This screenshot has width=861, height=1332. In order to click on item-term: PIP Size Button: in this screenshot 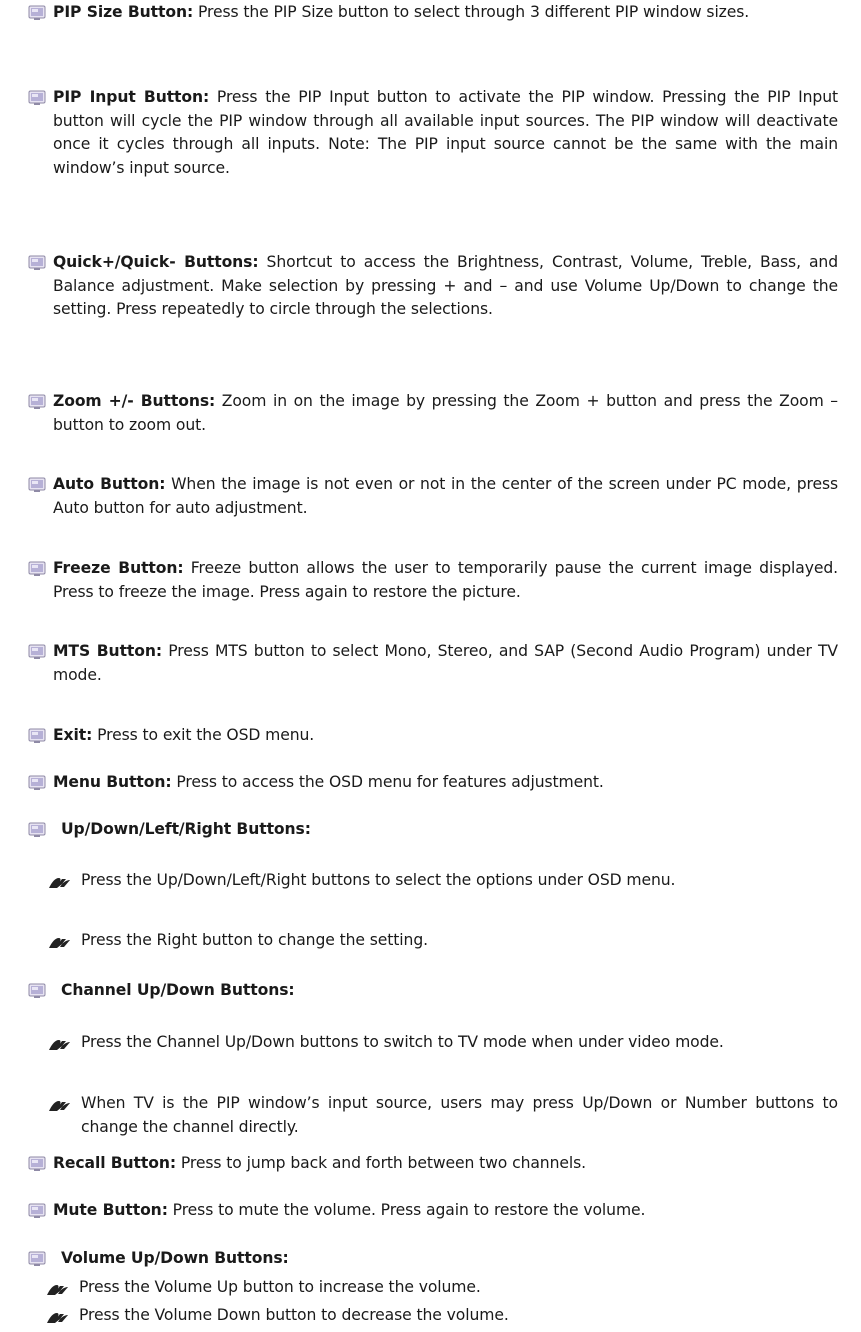, I will do `click(123, 12)`.